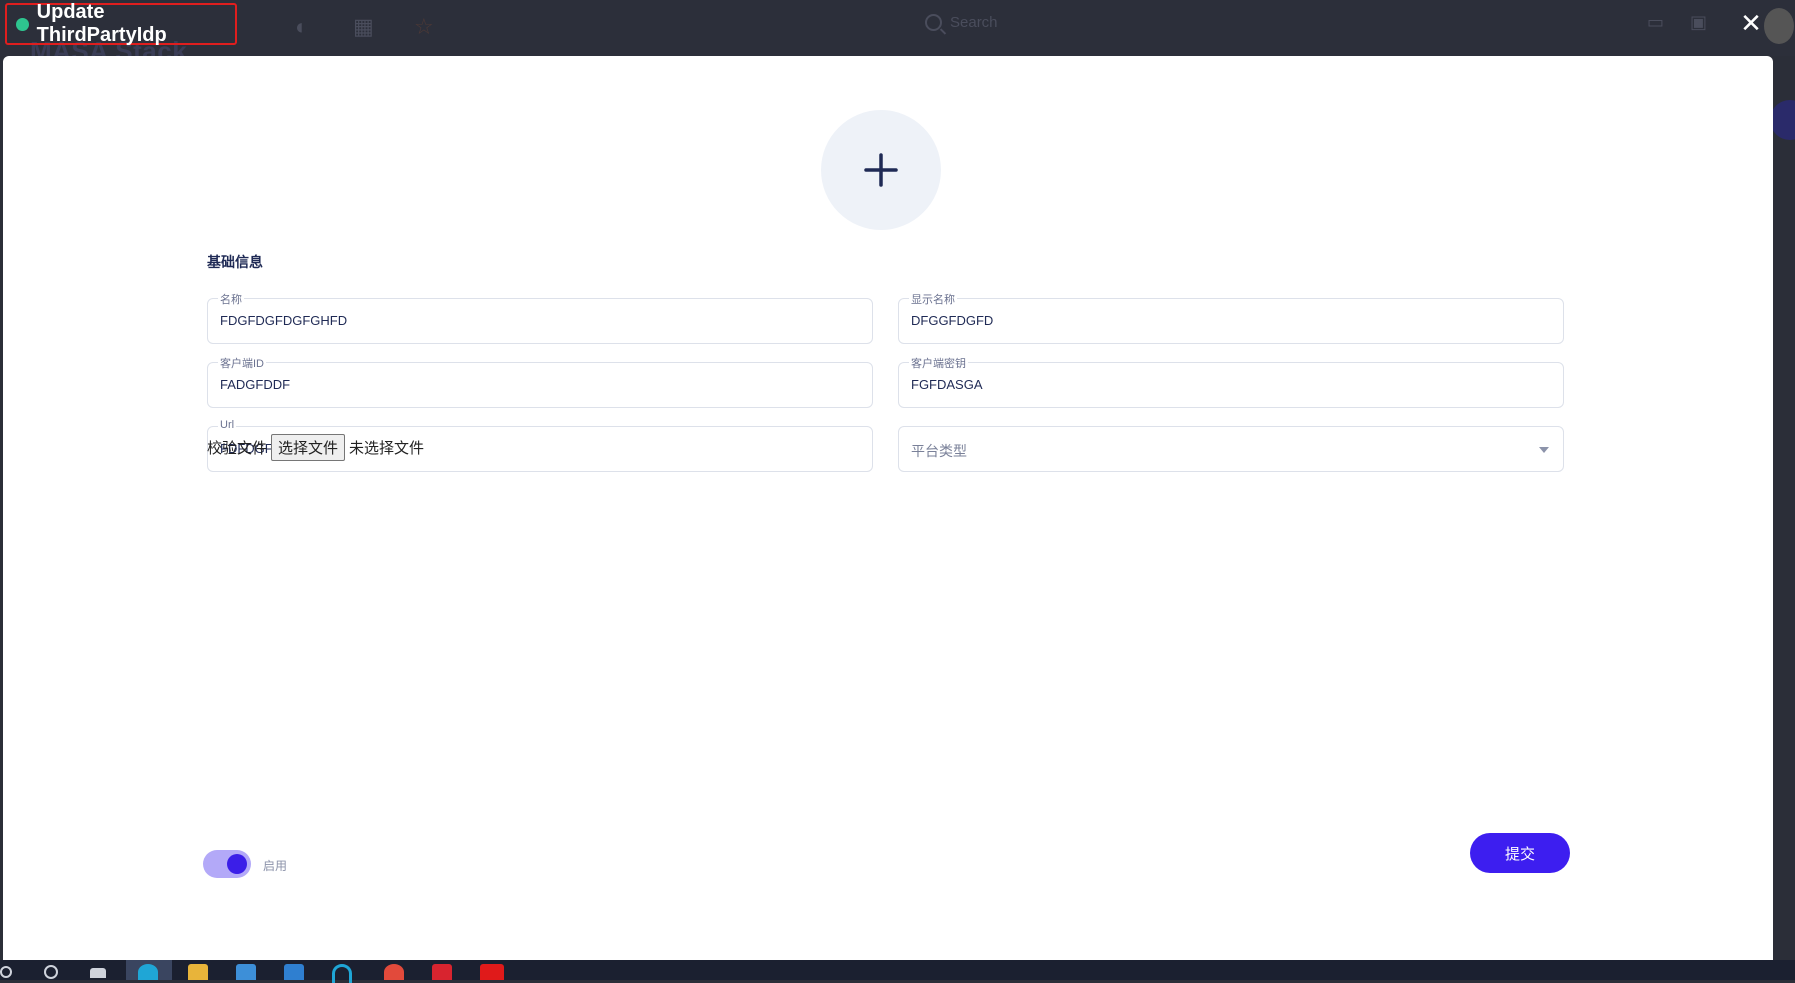 Image resolution: width=1795 pixels, height=983 pixels. Describe the element at coordinates (974, 22) in the screenshot. I see `background-search-placeholder: Search` at that location.